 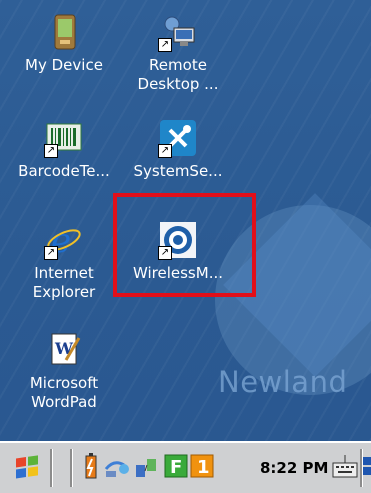 I want to click on taskbar: F 1 8:22 PM, so click(x=185, y=467).